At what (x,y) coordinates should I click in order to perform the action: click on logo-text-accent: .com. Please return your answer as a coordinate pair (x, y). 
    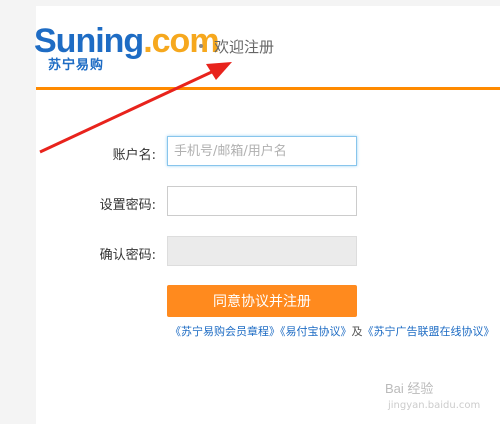
    Looking at the image, I should click on (181, 41).